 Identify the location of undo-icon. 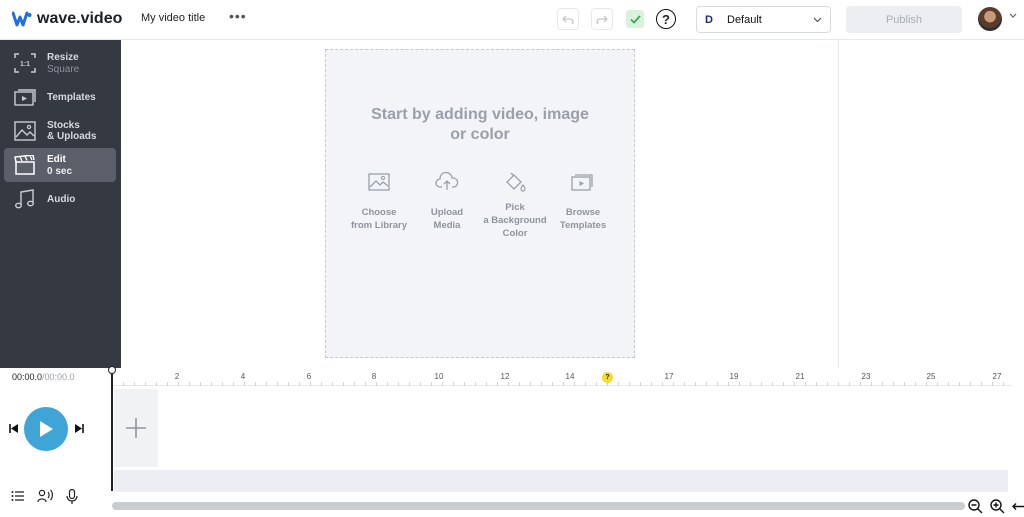
(568, 19).